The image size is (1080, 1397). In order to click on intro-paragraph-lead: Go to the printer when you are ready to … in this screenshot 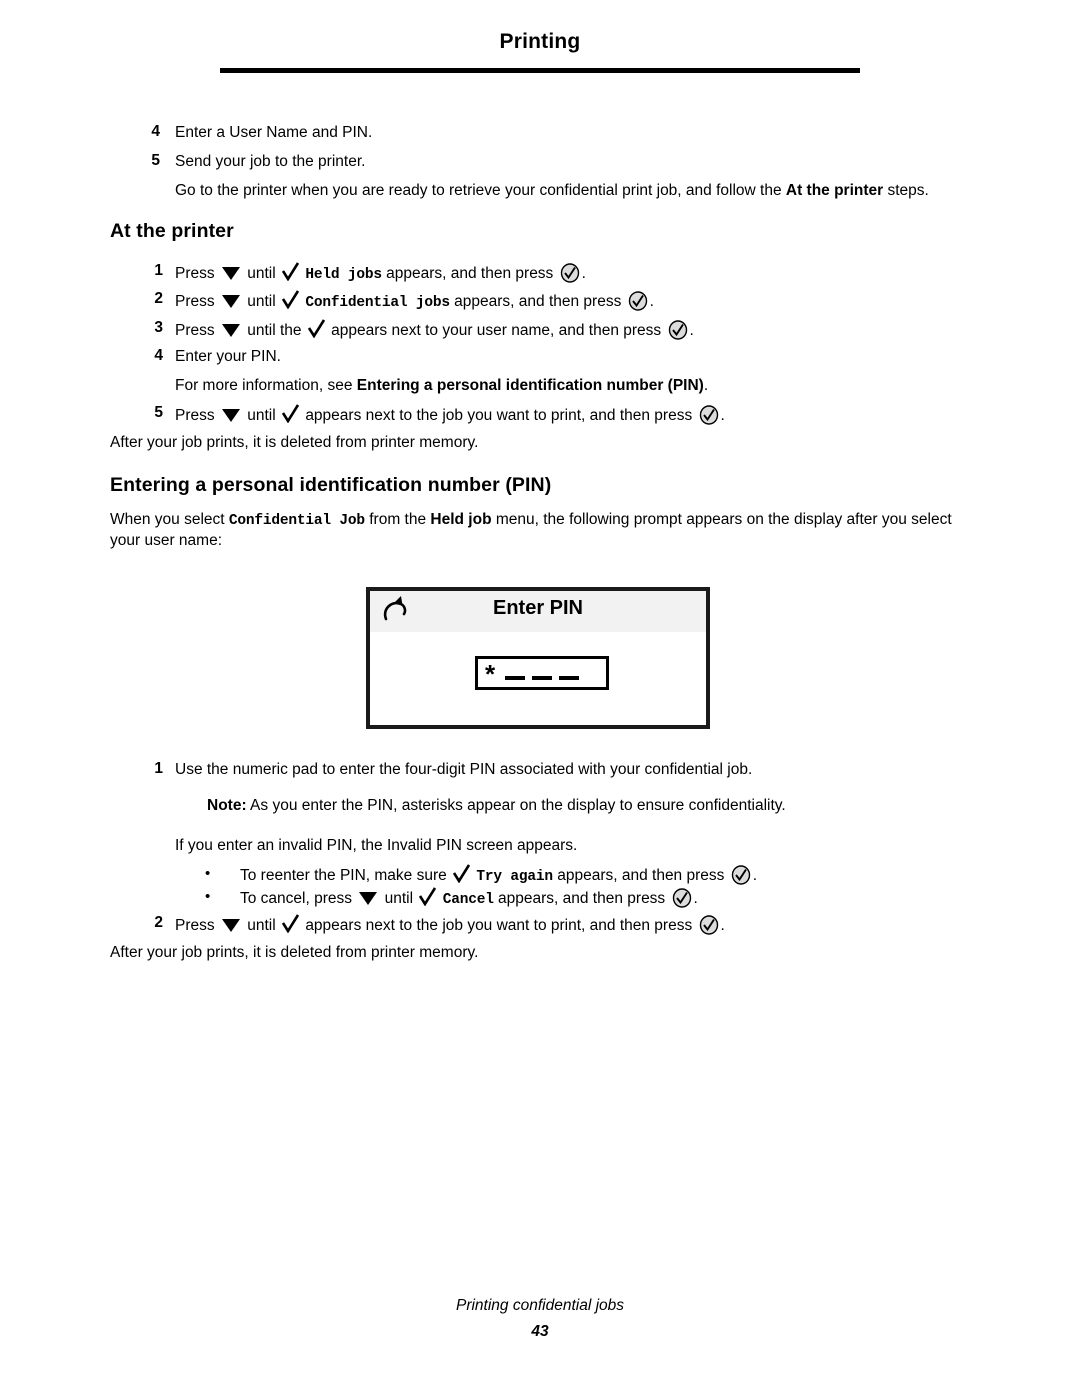, I will do `click(480, 190)`.